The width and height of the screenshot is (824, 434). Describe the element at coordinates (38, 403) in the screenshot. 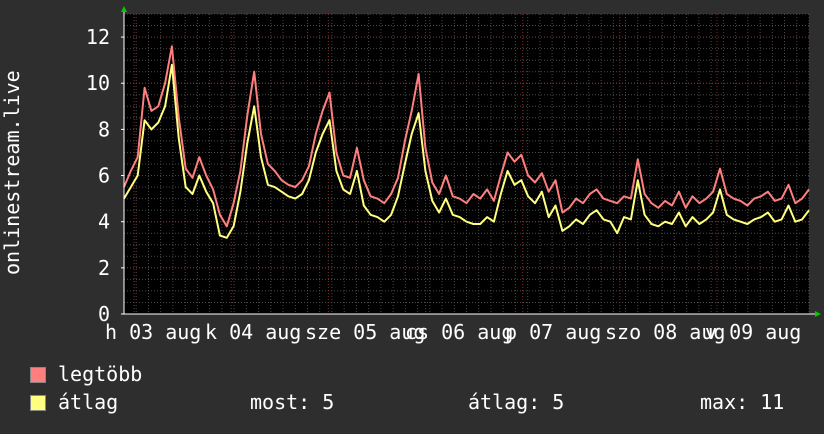

I see `legend-swatch-avg` at that location.